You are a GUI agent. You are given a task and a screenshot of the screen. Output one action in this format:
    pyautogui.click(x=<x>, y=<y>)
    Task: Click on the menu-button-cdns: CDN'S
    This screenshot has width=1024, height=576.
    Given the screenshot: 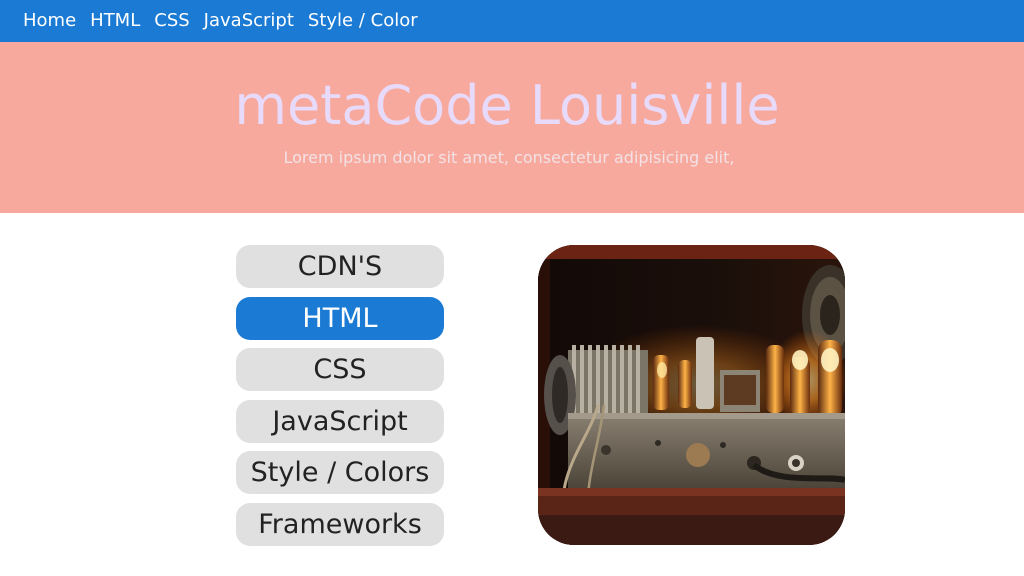 What is the action you would take?
    pyautogui.click(x=340, y=266)
    